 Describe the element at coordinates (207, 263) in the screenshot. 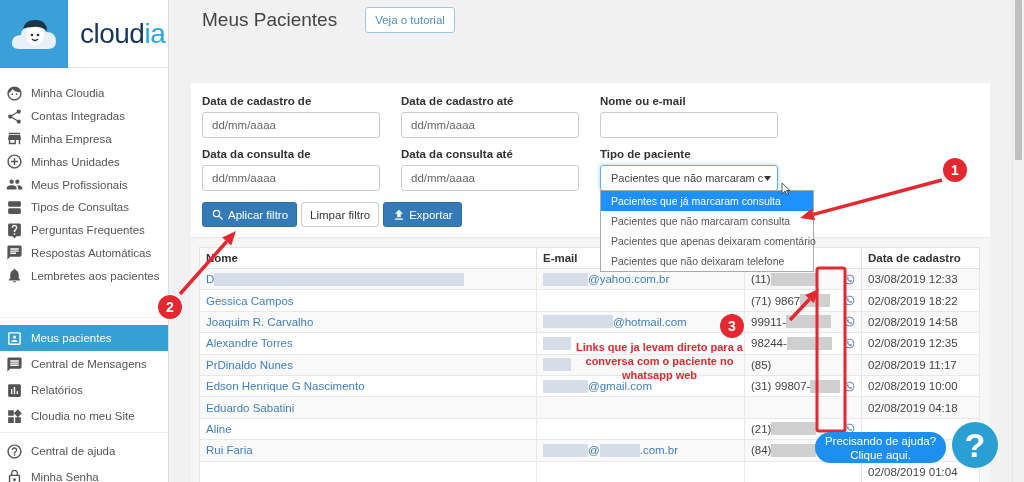

I see `annotation-arrow` at that location.